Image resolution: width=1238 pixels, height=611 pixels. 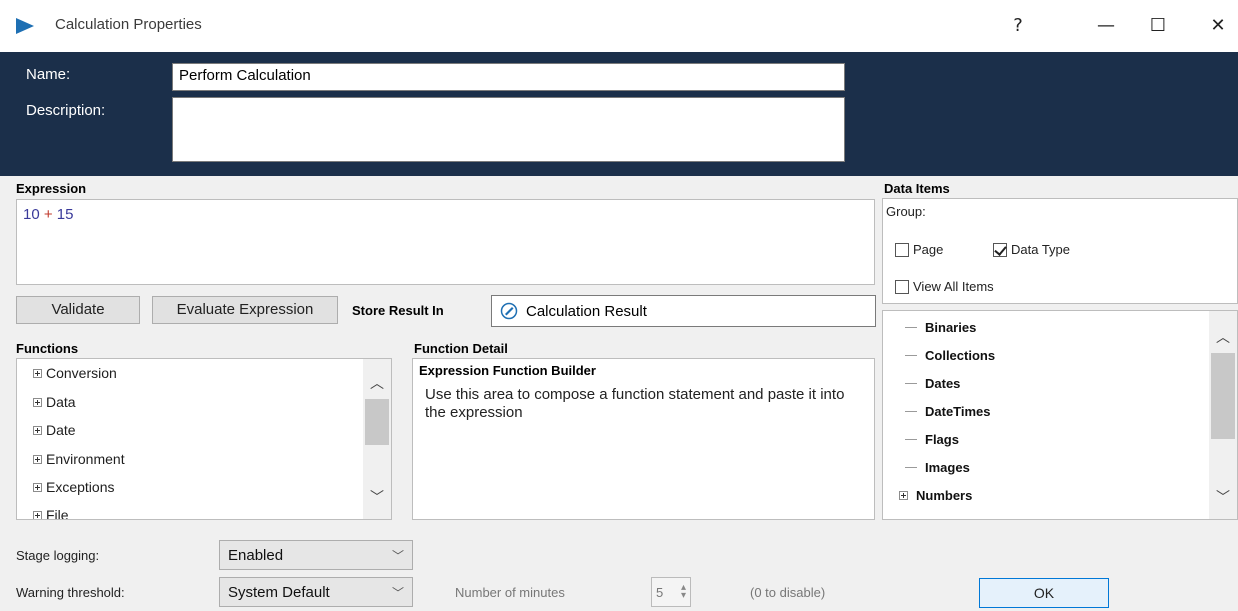 I want to click on name-field: Perform Calculation, so click(x=508, y=77).